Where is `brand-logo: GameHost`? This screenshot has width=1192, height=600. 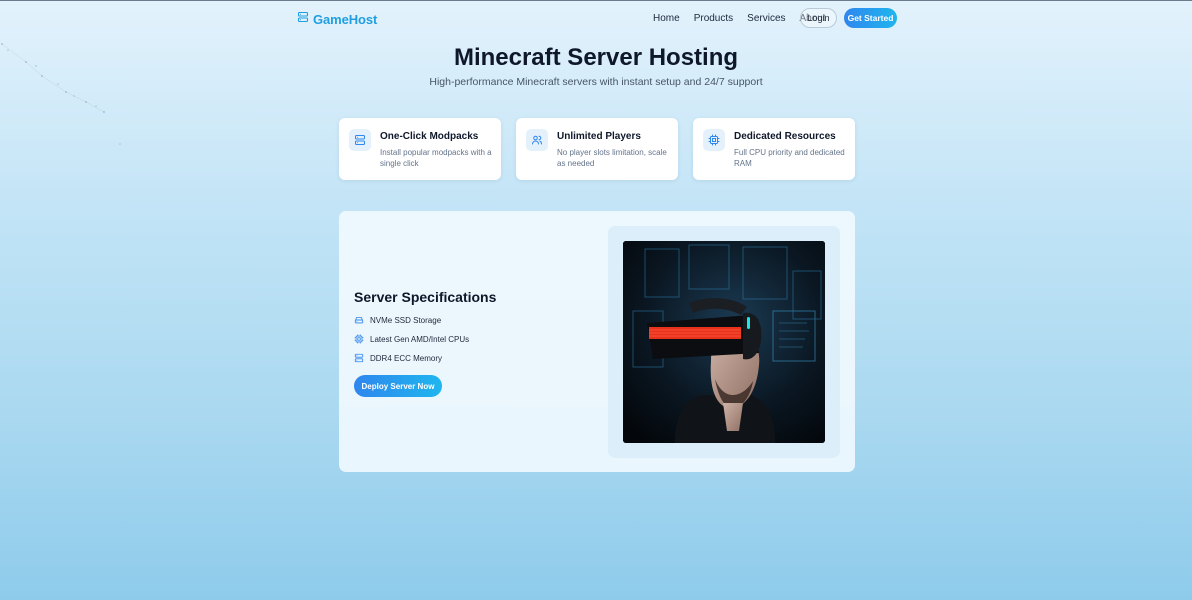
brand-logo: GameHost is located at coordinates (337, 19).